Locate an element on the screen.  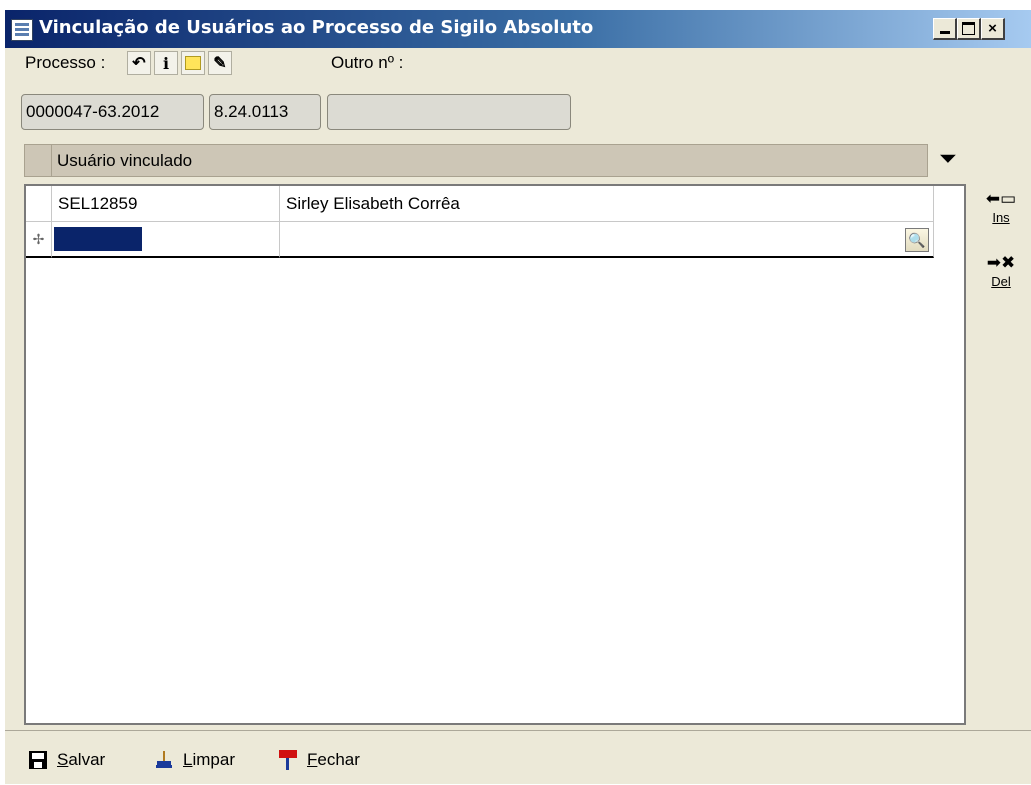
process-number-field: 0000047-63.2012 is located at coordinates (112, 112).